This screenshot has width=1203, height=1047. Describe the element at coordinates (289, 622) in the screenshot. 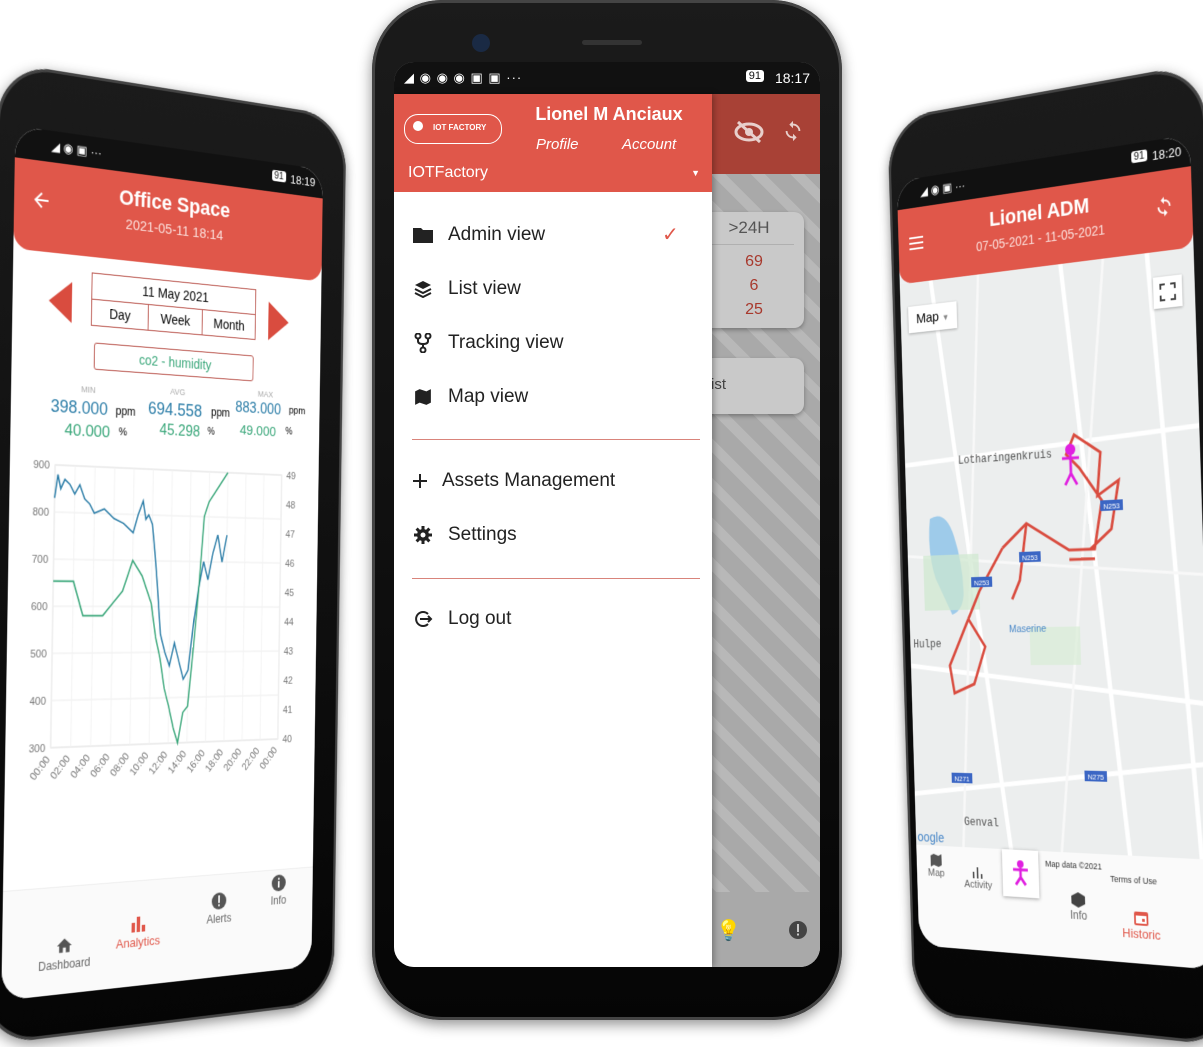

I see `y-right-tick-label: 44` at that location.